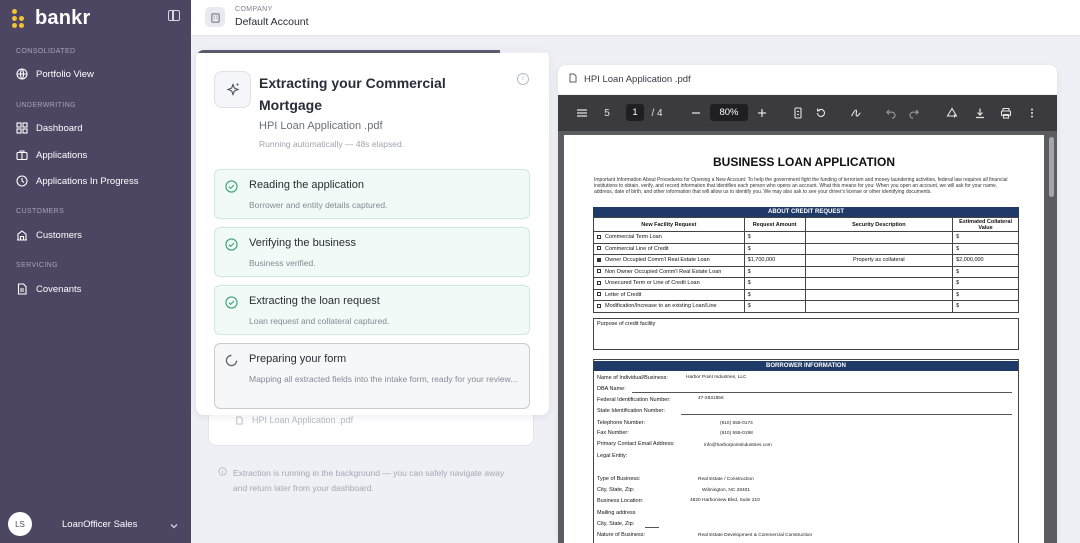 This screenshot has height=543, width=1080. What do you see at coordinates (49, 235) in the screenshot?
I see `sidebar-item-customers: Customers` at bounding box center [49, 235].